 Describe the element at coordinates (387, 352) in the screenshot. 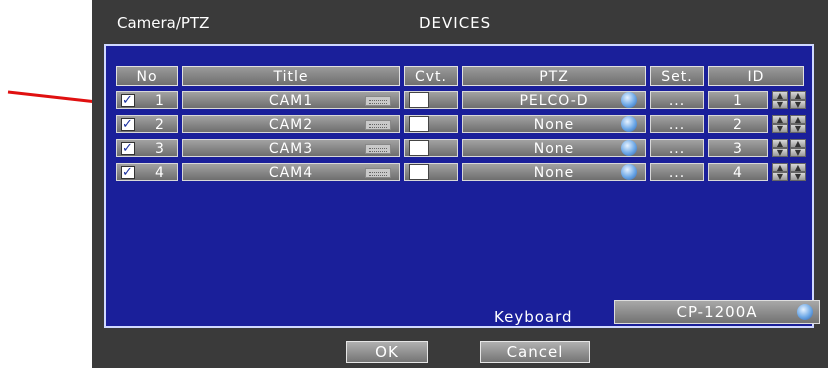

I see `ok-button: OK` at that location.